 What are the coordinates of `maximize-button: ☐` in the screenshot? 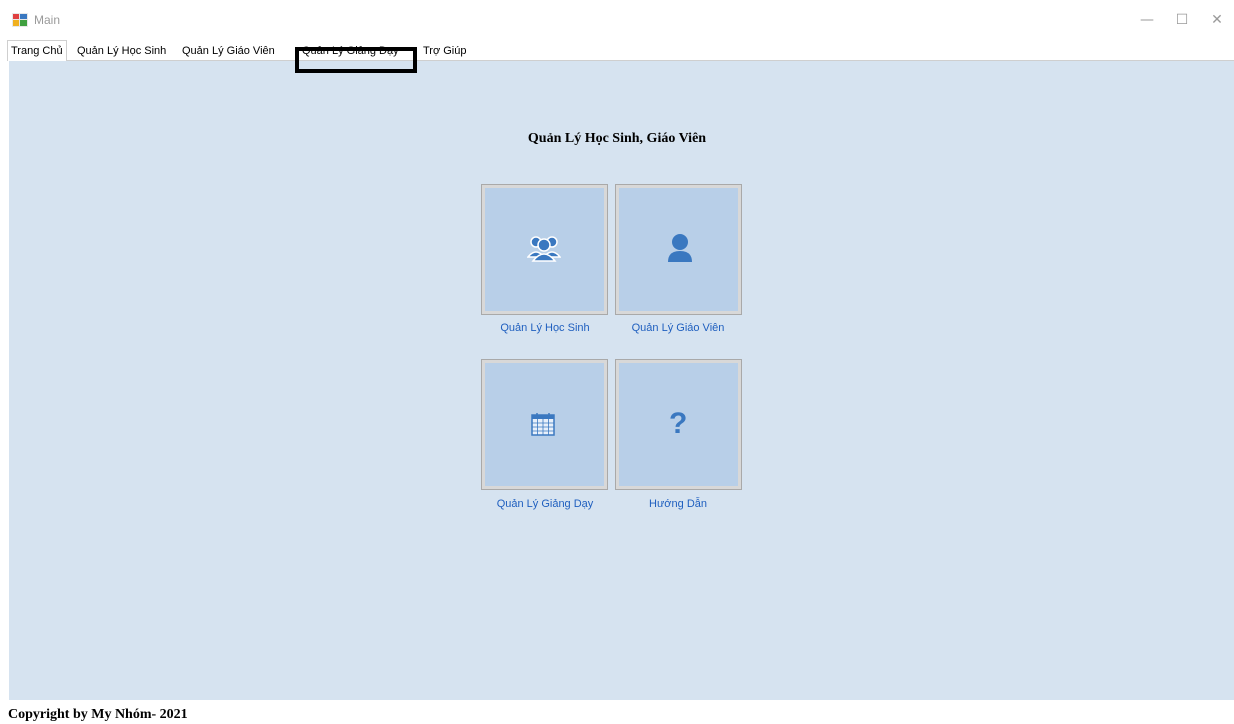 It's located at (1182, 20).